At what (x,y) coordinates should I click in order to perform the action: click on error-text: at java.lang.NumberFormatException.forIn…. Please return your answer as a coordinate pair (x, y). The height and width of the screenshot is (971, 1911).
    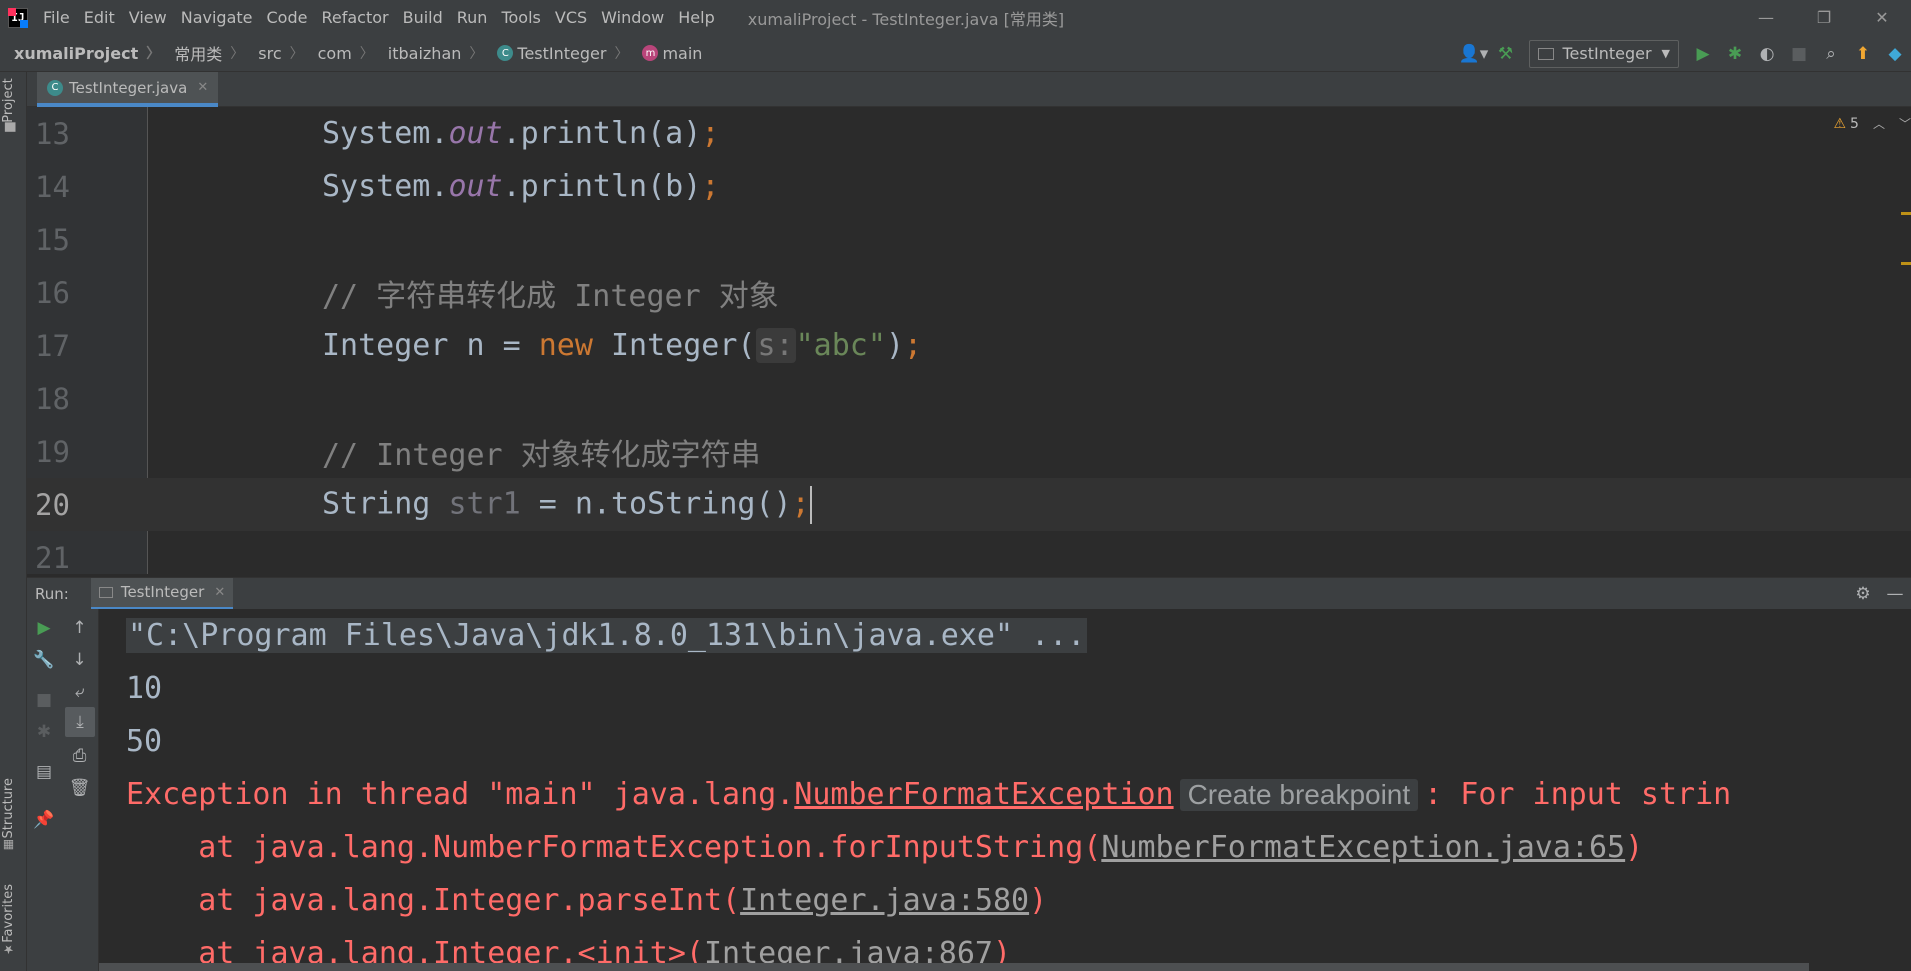
    Looking at the image, I should click on (614, 847).